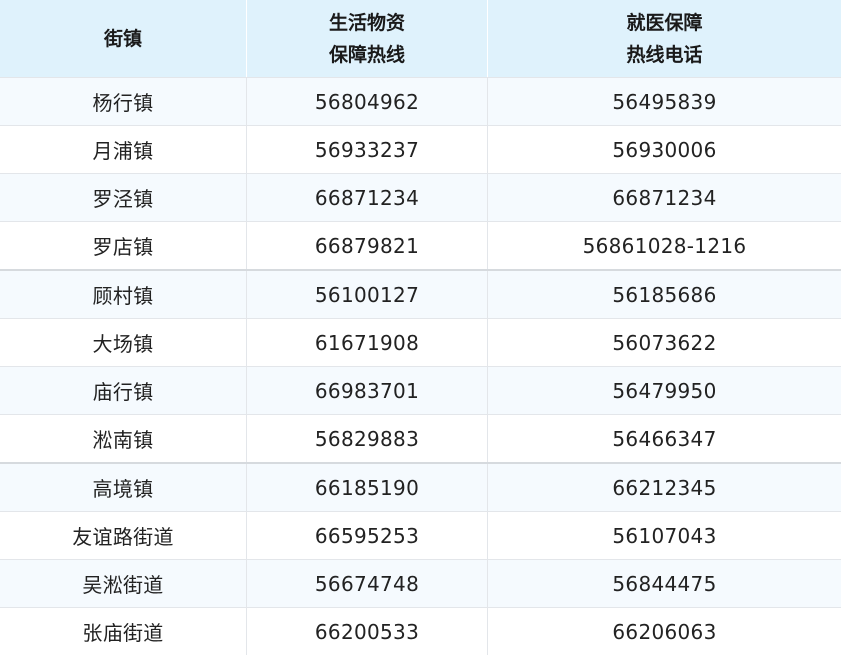 Image resolution: width=841 pixels, height=655 pixels. What do you see at coordinates (664, 101) in the screenshot?
I see `cell-medical-phone: 56495839` at bounding box center [664, 101].